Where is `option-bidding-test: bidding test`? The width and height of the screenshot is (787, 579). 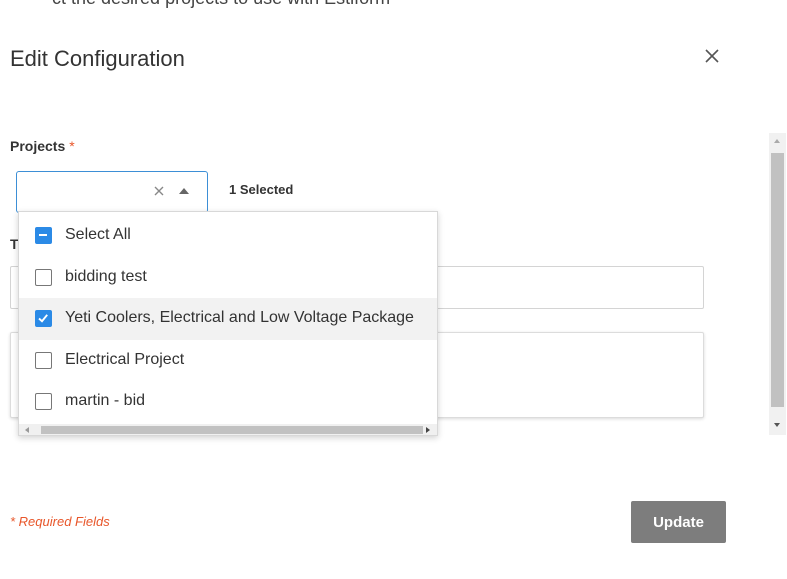
option-bidding-test: bidding test is located at coordinates (228, 278).